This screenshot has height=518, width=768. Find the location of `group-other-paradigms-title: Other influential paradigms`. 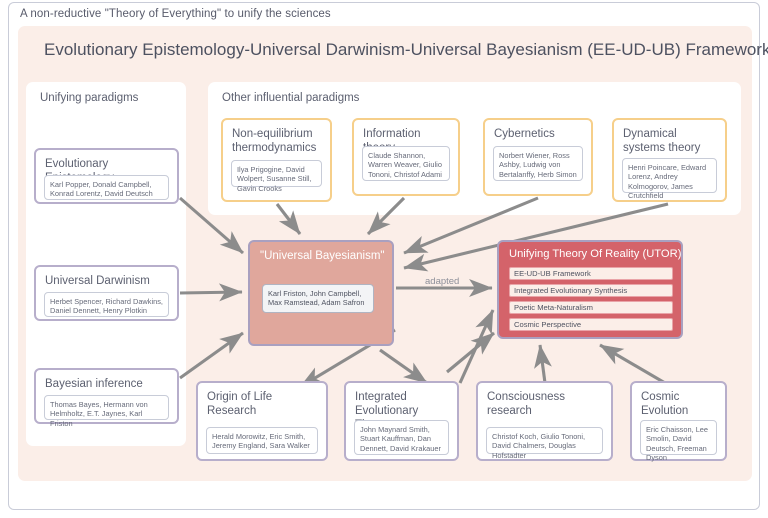

group-other-paradigms-title: Other influential paradigms is located at coordinates (291, 98).